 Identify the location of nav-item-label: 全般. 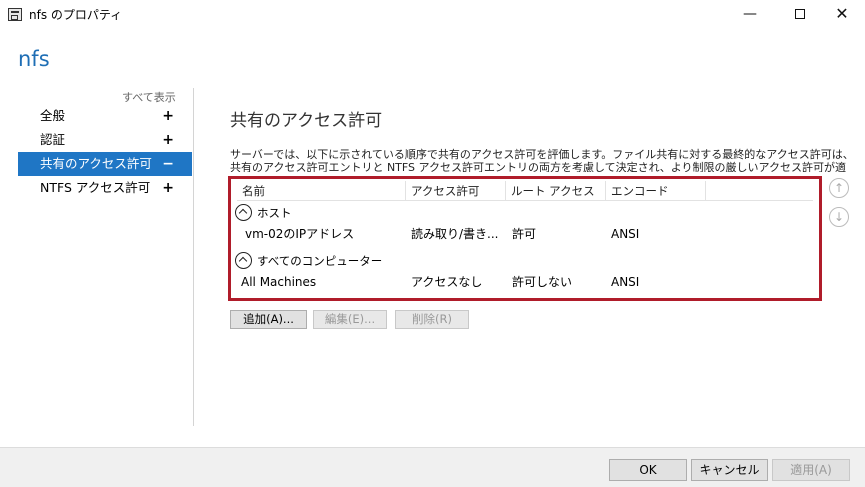
(53, 115).